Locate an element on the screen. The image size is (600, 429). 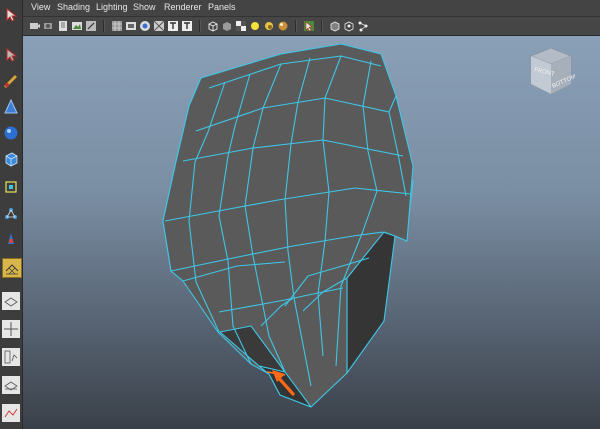
scale-tool-icon is located at coordinates (11, 187).